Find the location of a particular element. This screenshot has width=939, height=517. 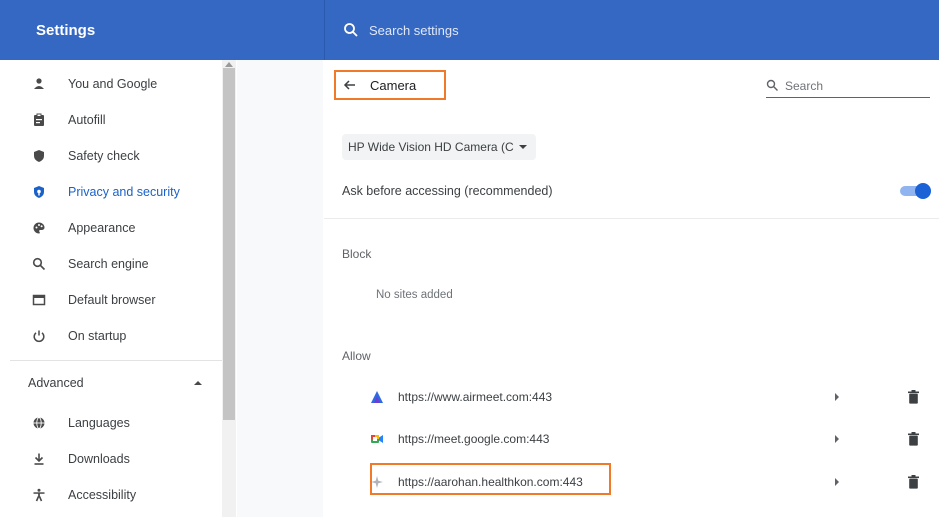

advanced-label: Advanced is located at coordinates (56, 383).